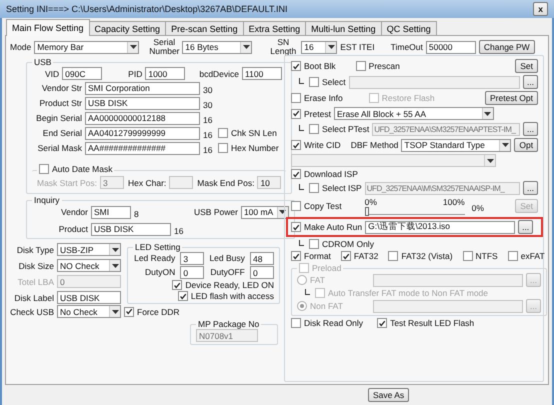  What do you see at coordinates (540, 9) in the screenshot?
I see `close-button: x` at bounding box center [540, 9].